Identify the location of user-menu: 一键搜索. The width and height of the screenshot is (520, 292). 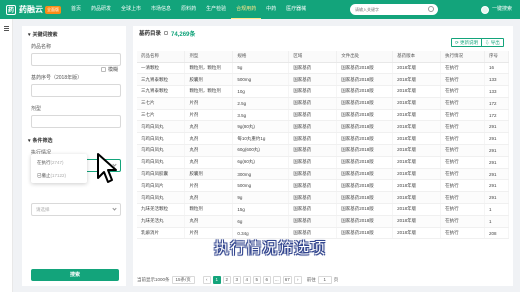
(496, 9).